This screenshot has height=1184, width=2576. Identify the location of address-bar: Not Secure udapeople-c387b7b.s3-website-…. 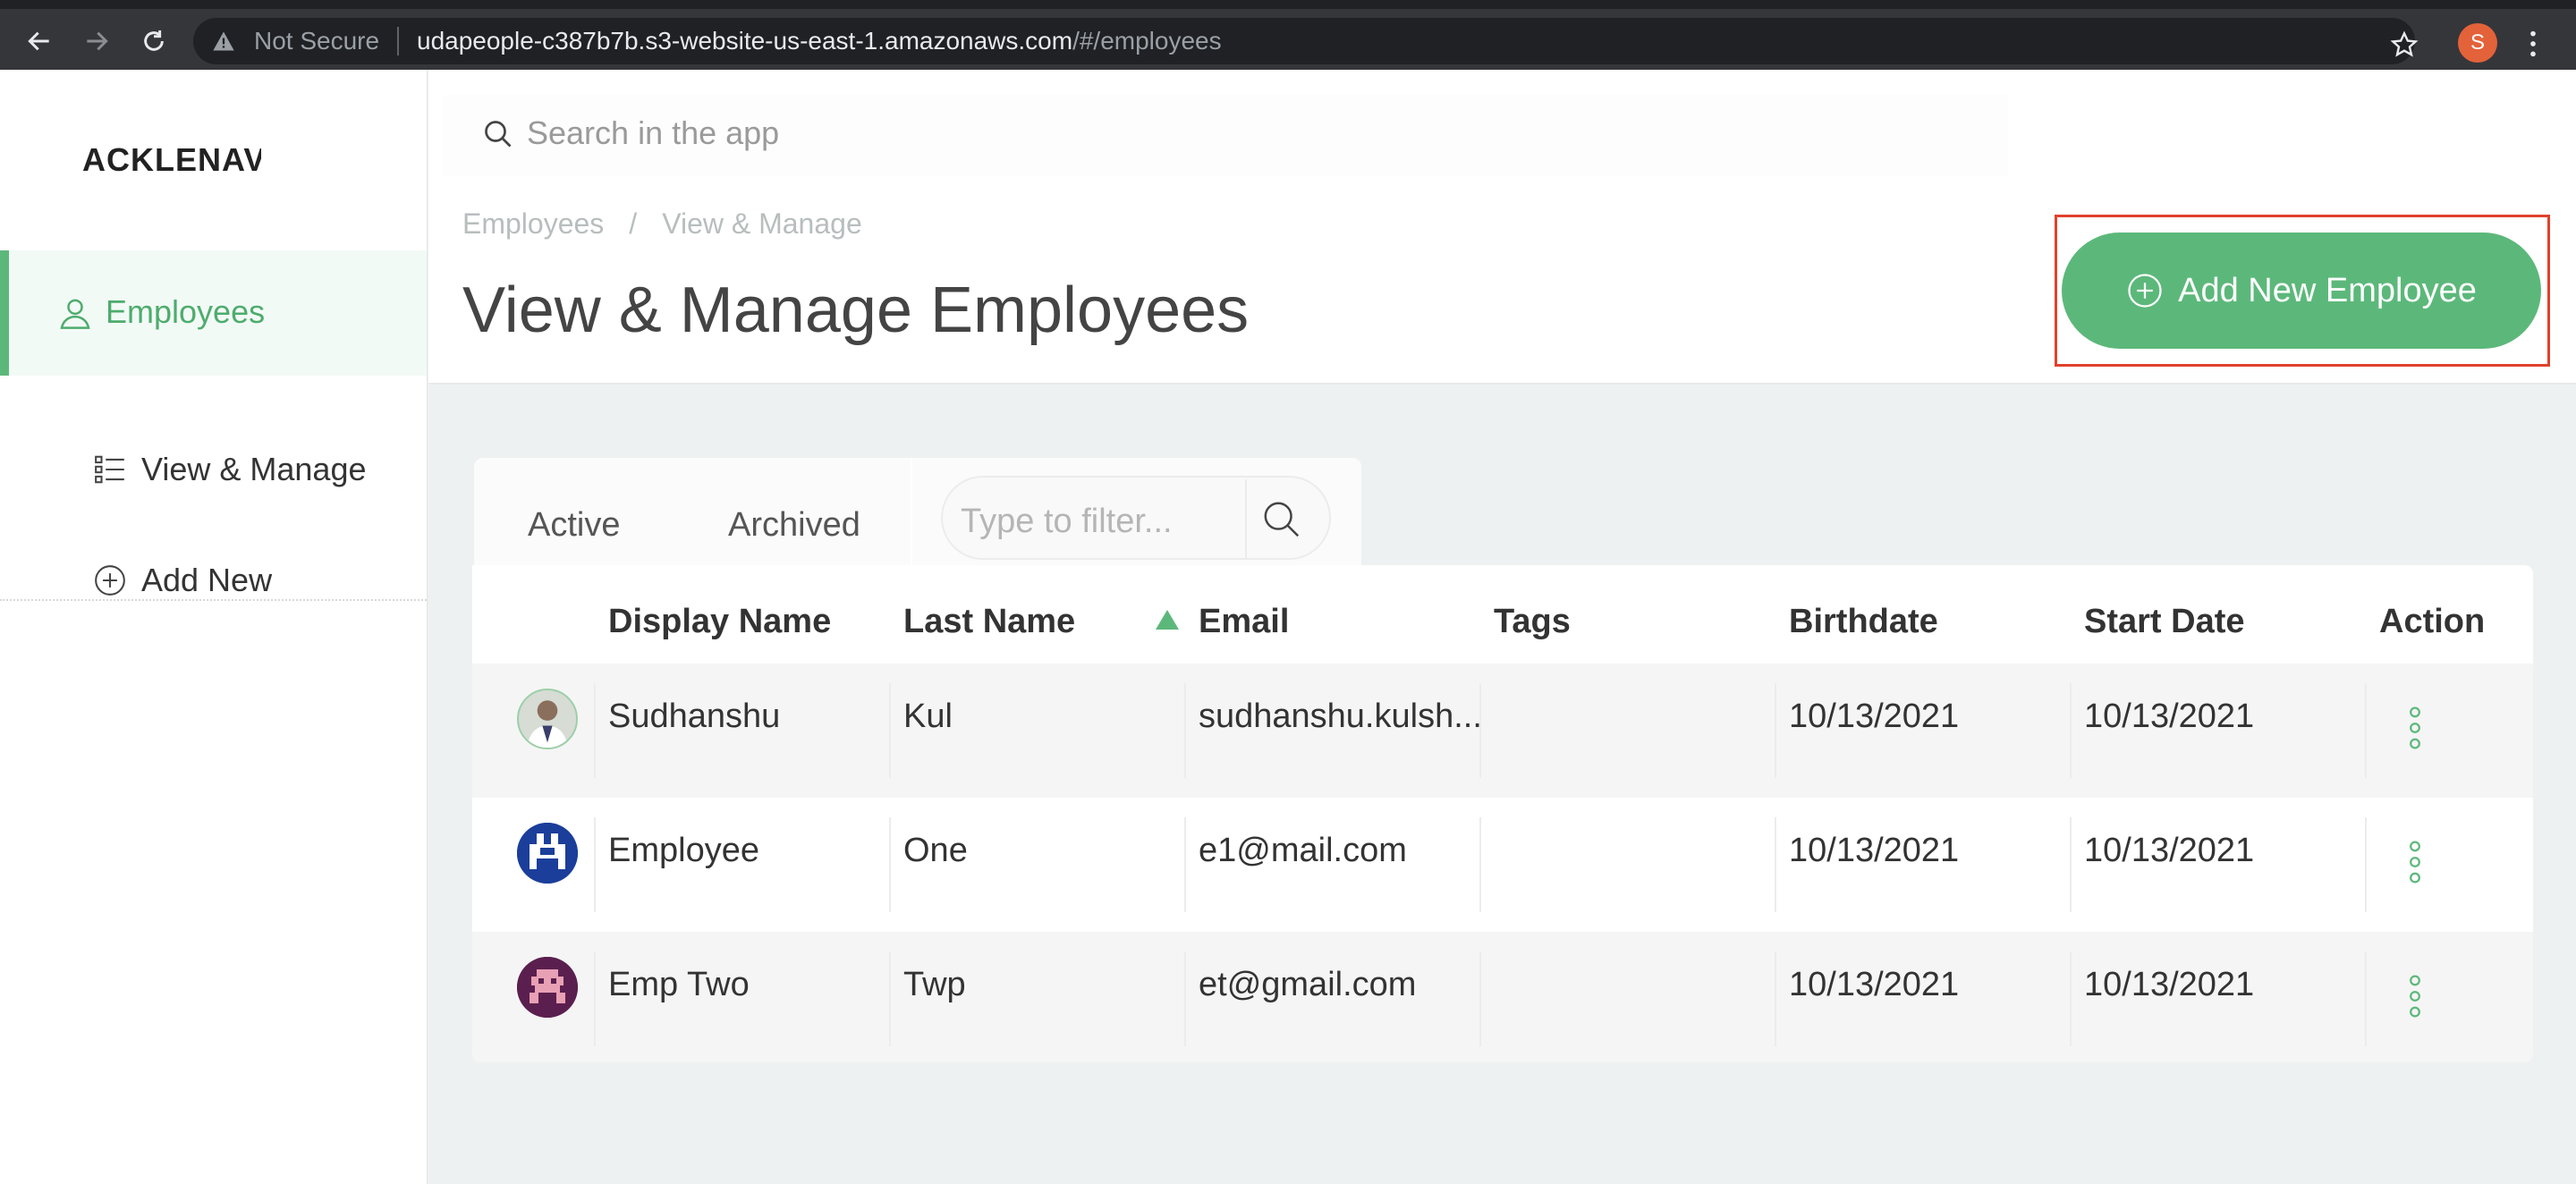
(1304, 41).